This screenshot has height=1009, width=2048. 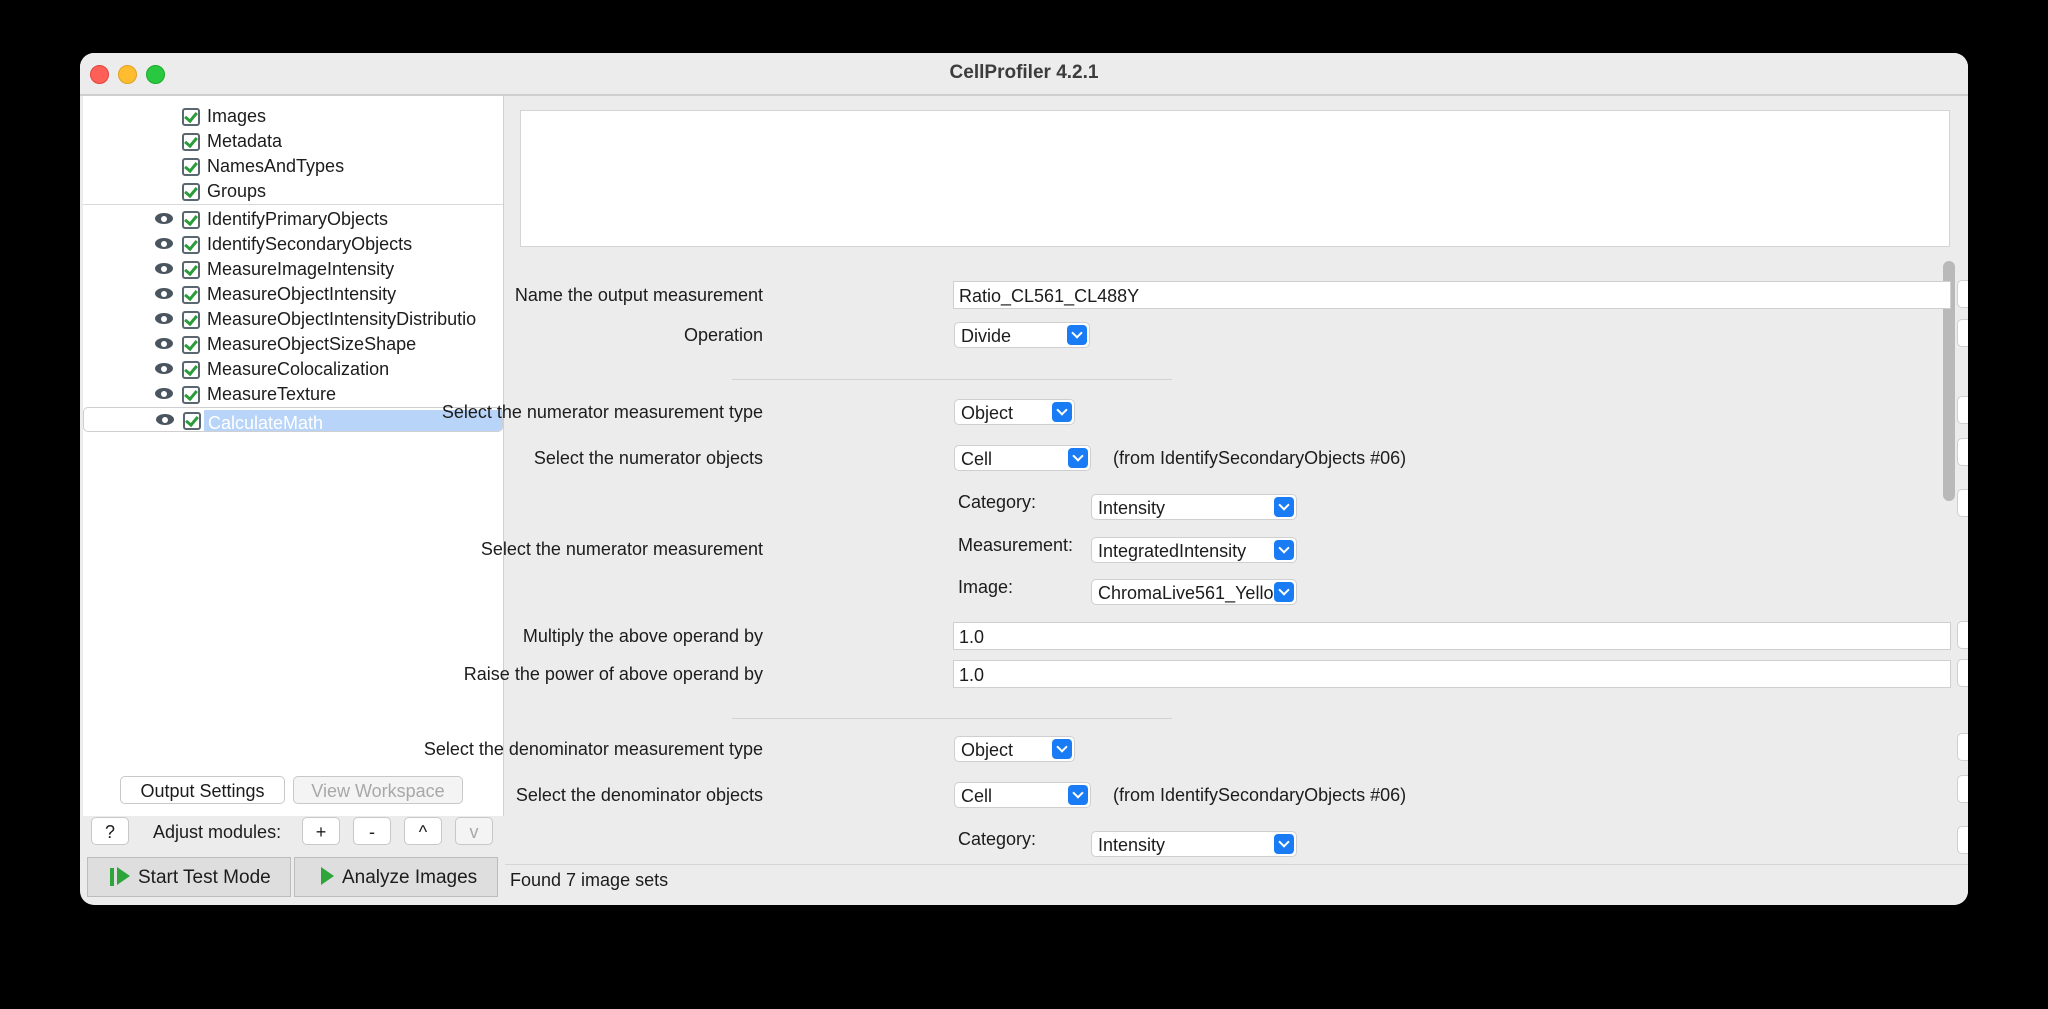 I want to click on module-measuretexture: MeasureTexture, so click(x=293, y=394).